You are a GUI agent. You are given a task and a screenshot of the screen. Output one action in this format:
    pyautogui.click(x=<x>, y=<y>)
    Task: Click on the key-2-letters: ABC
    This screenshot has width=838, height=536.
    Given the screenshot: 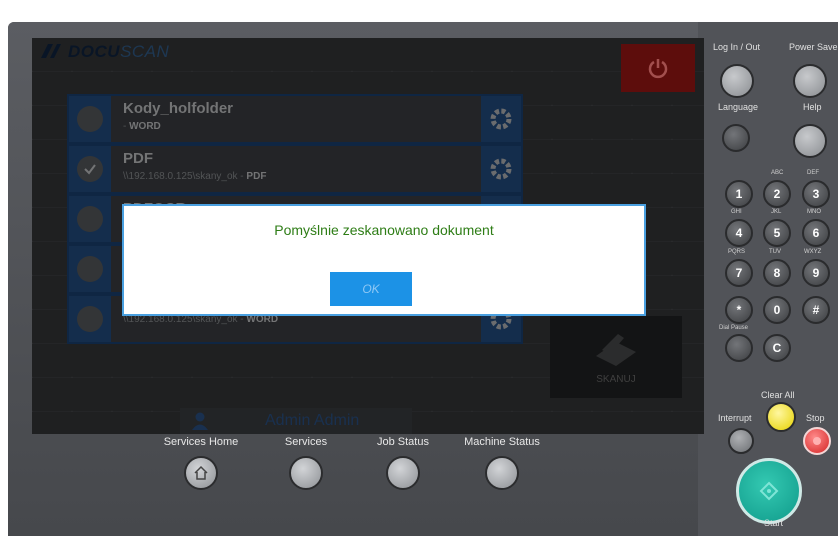 What is the action you would take?
    pyautogui.click(x=777, y=173)
    